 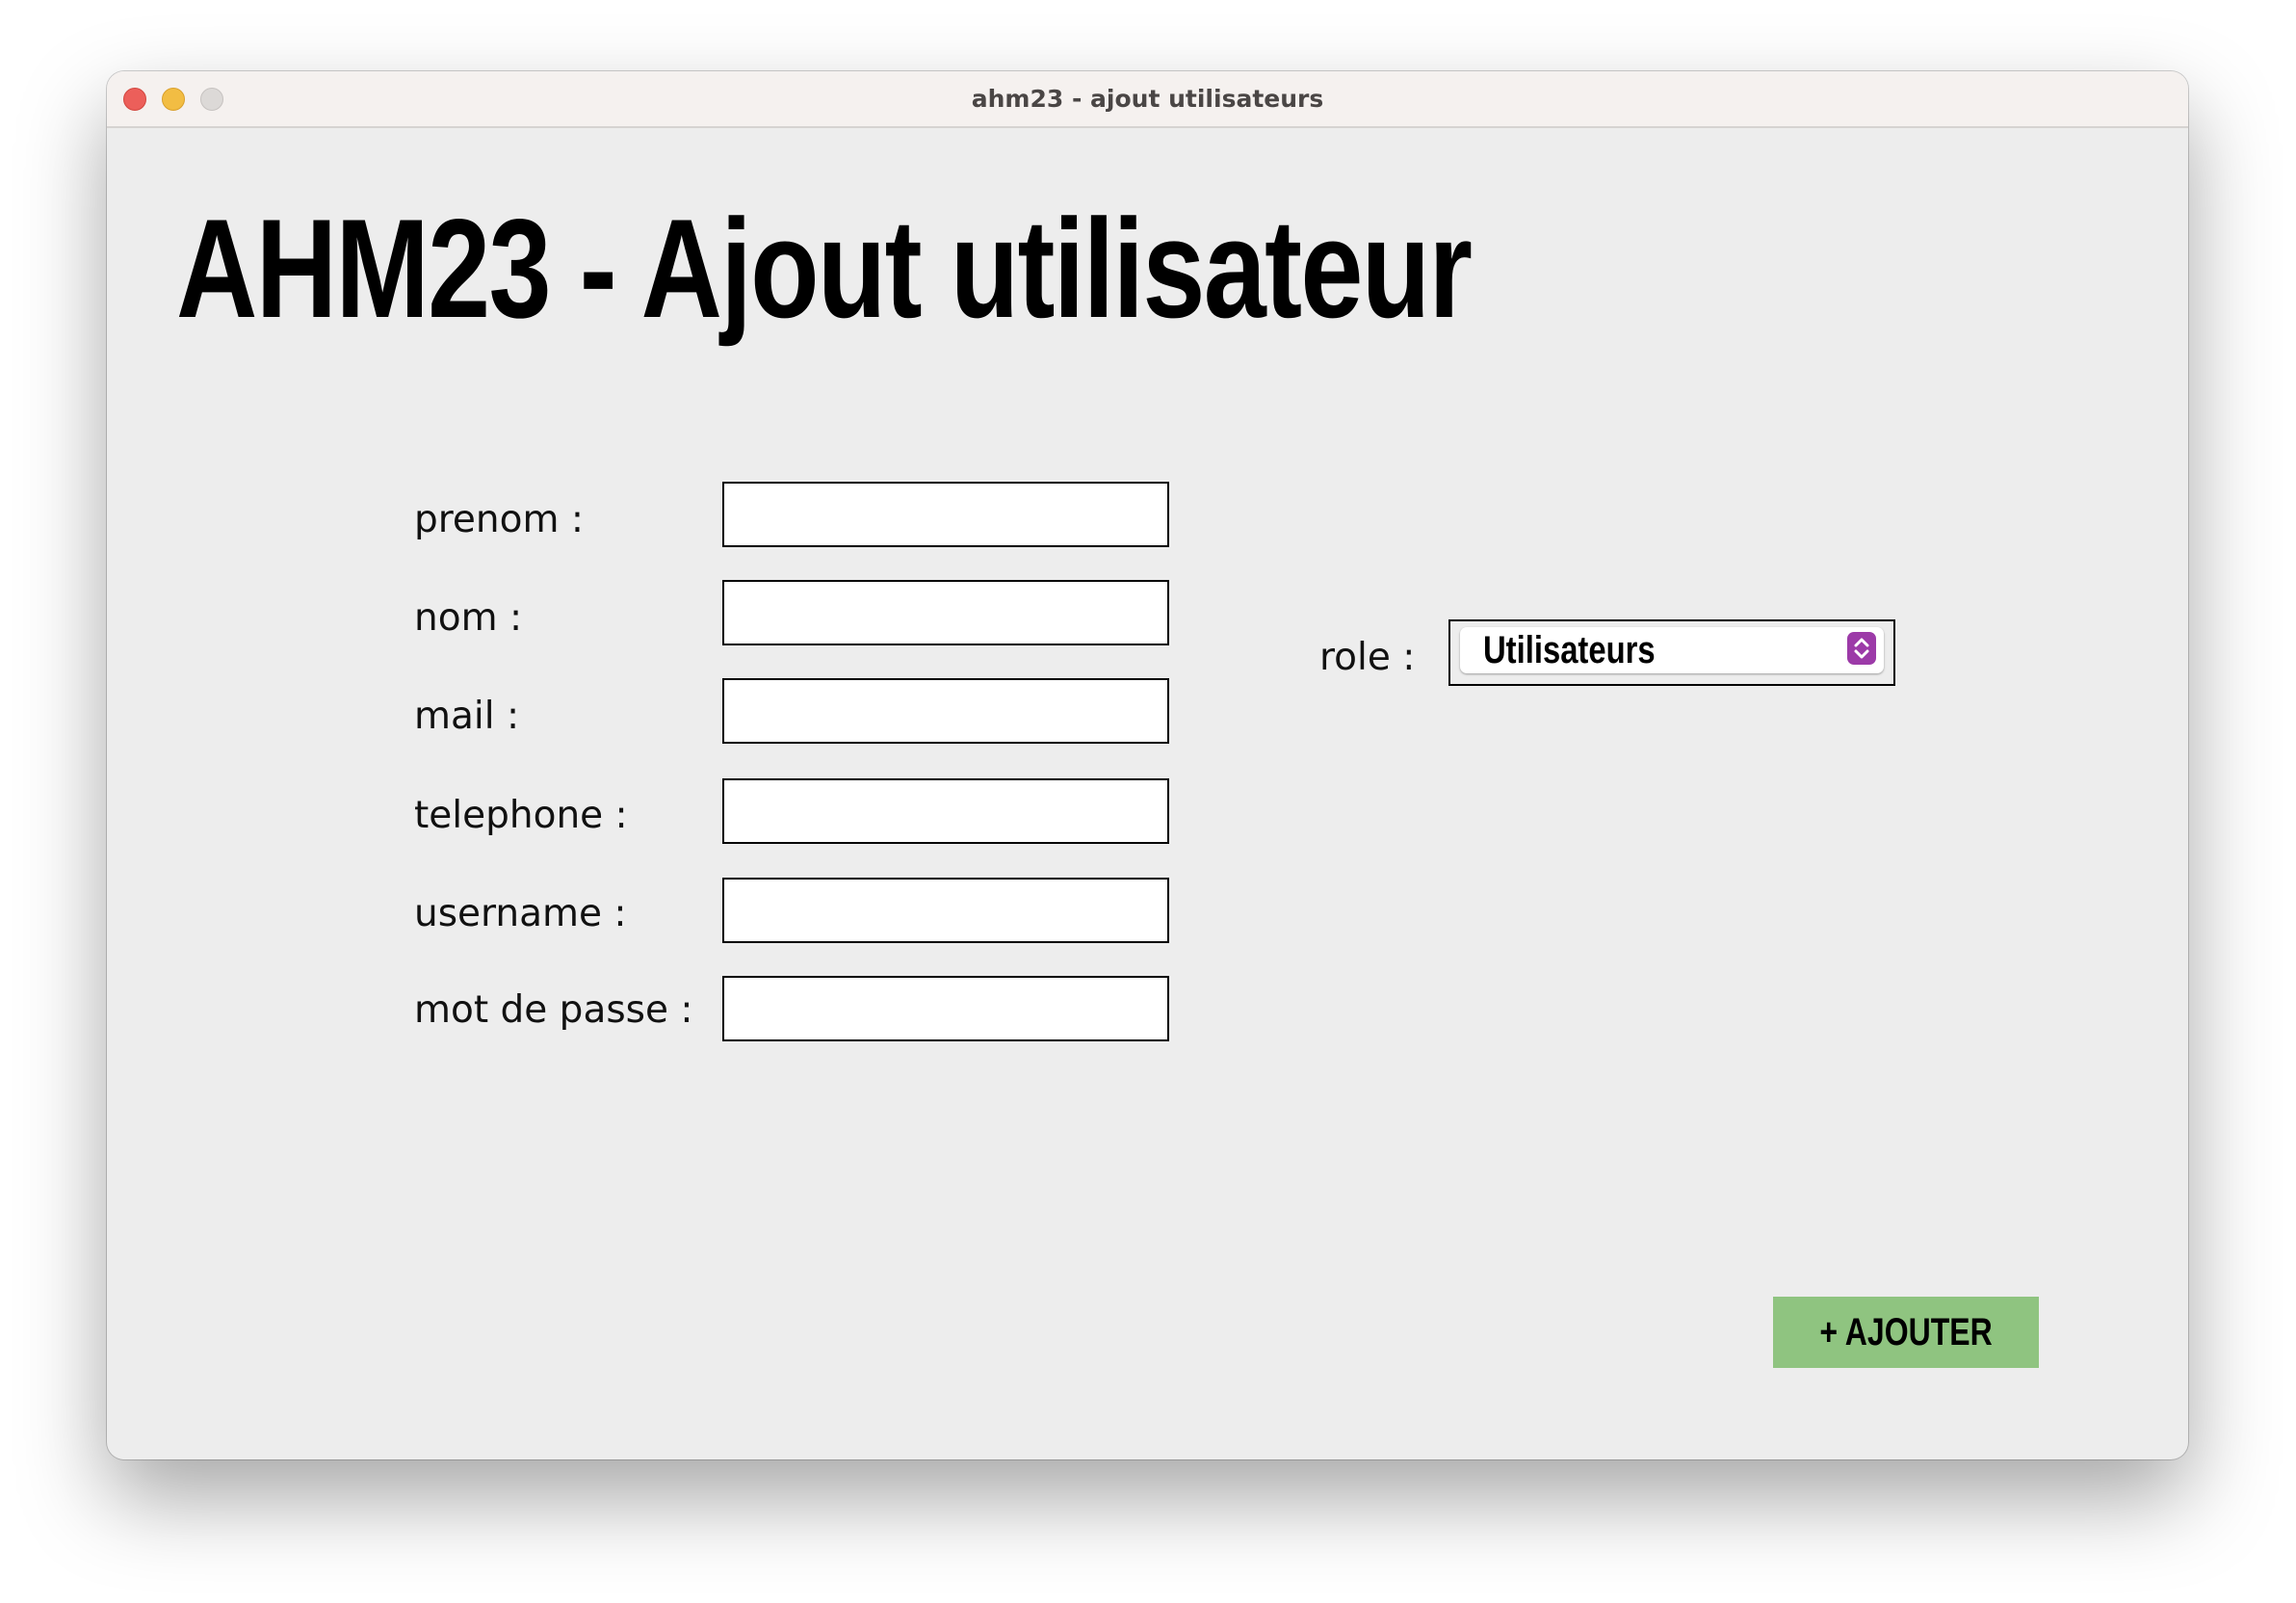 I want to click on mail-label: mail :, so click(x=467, y=716).